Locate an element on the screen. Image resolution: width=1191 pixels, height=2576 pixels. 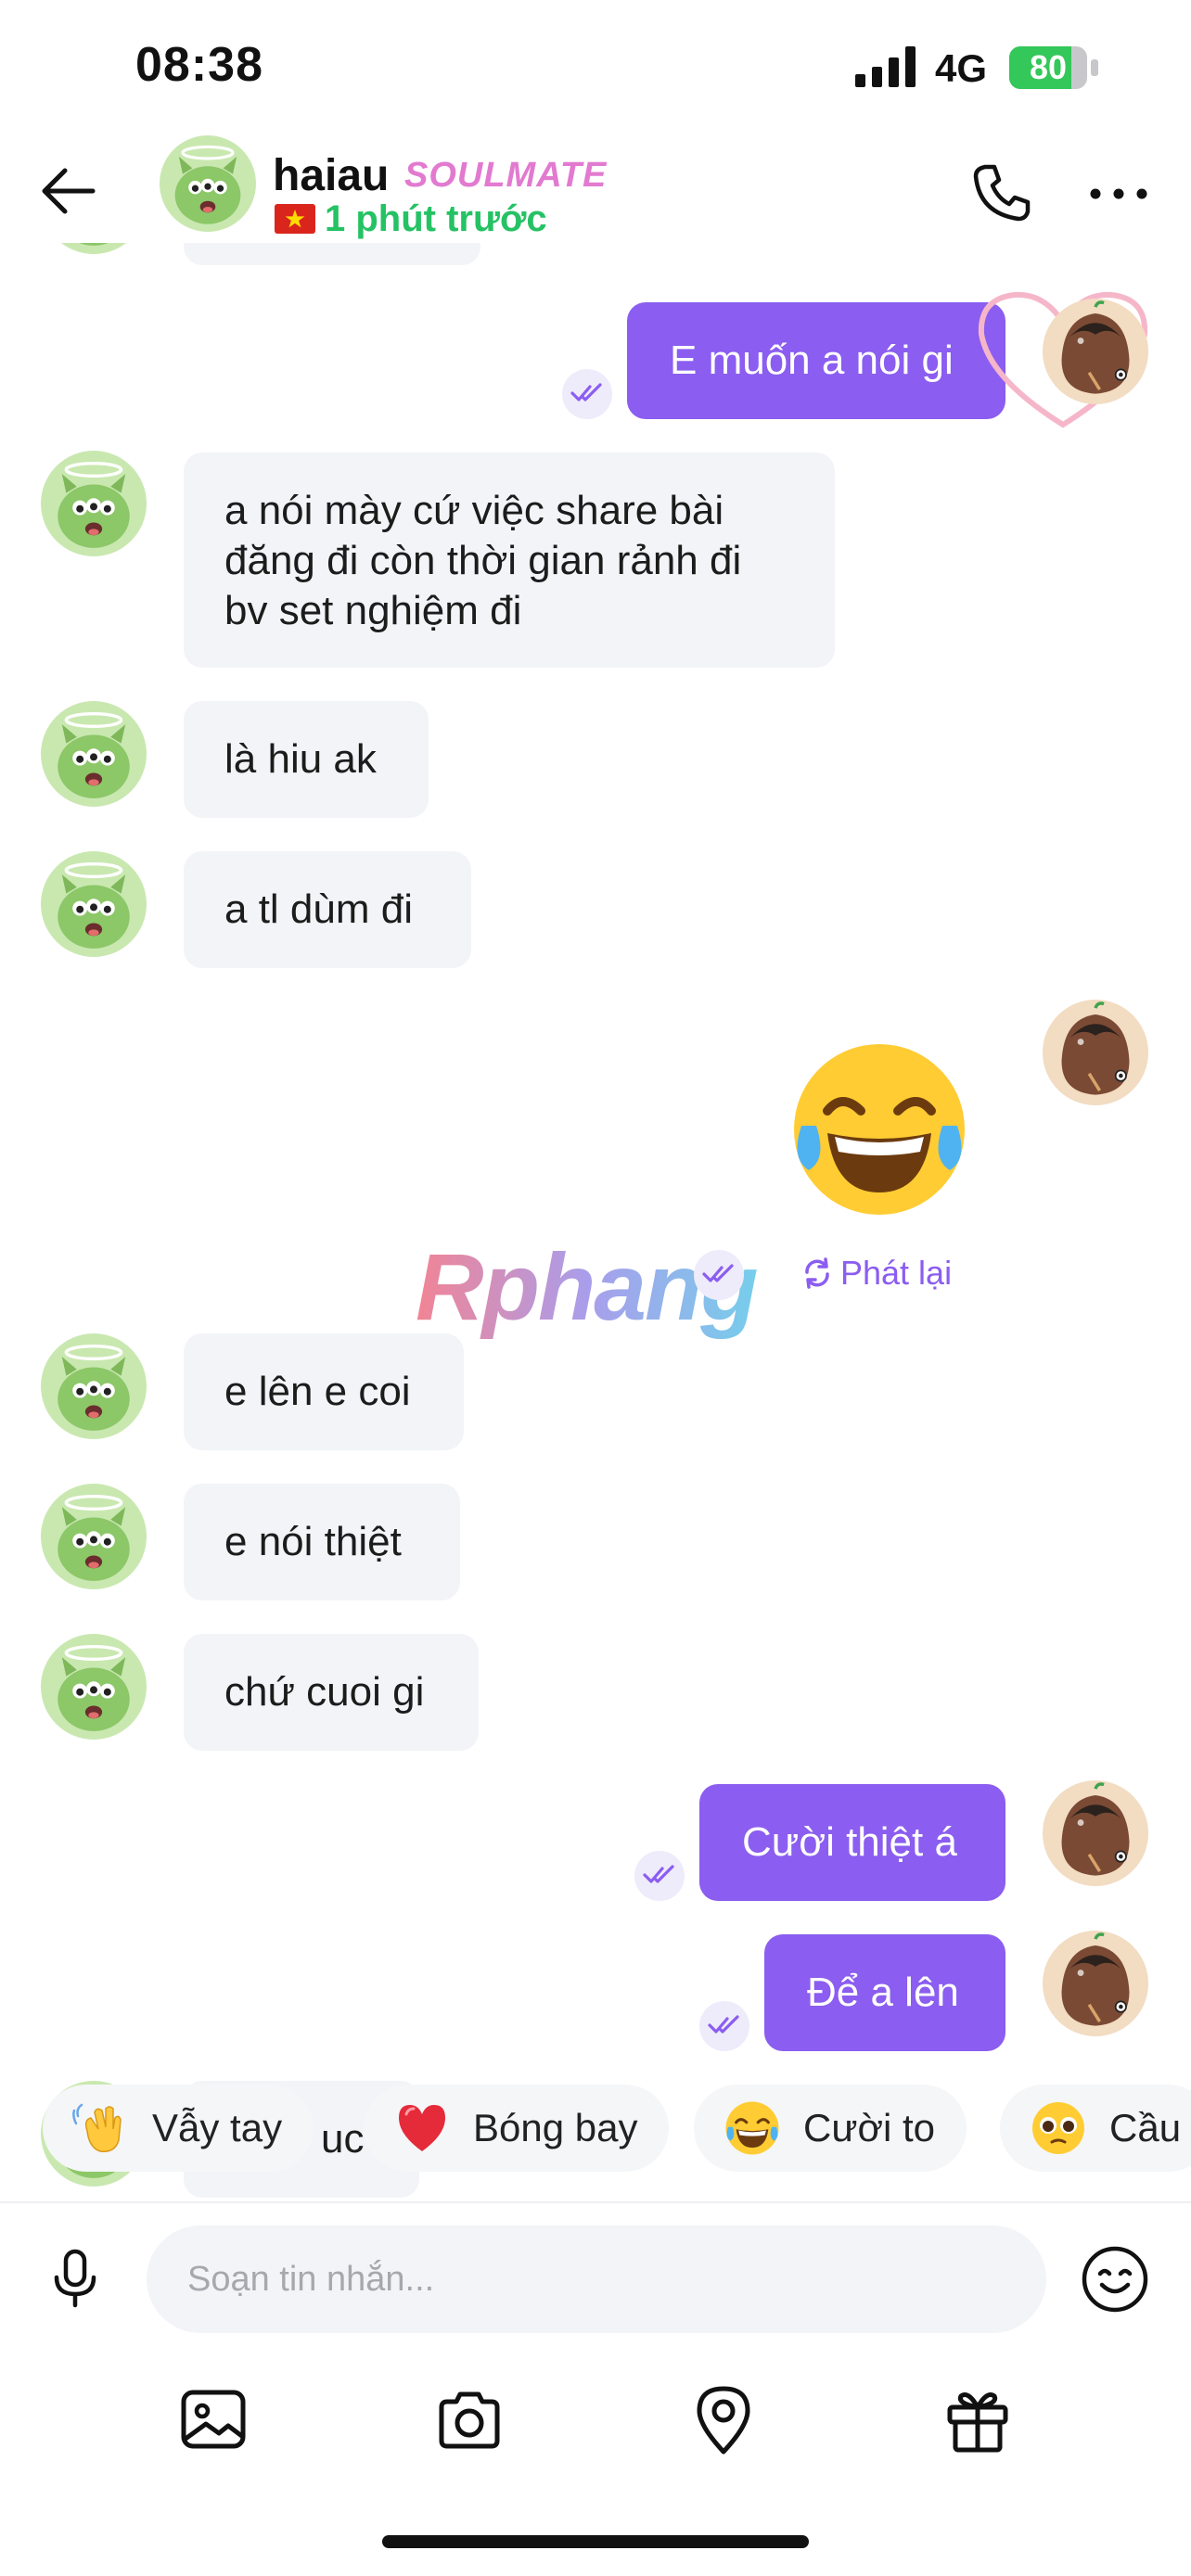
status-time: 08:38 is located at coordinates (199, 65).